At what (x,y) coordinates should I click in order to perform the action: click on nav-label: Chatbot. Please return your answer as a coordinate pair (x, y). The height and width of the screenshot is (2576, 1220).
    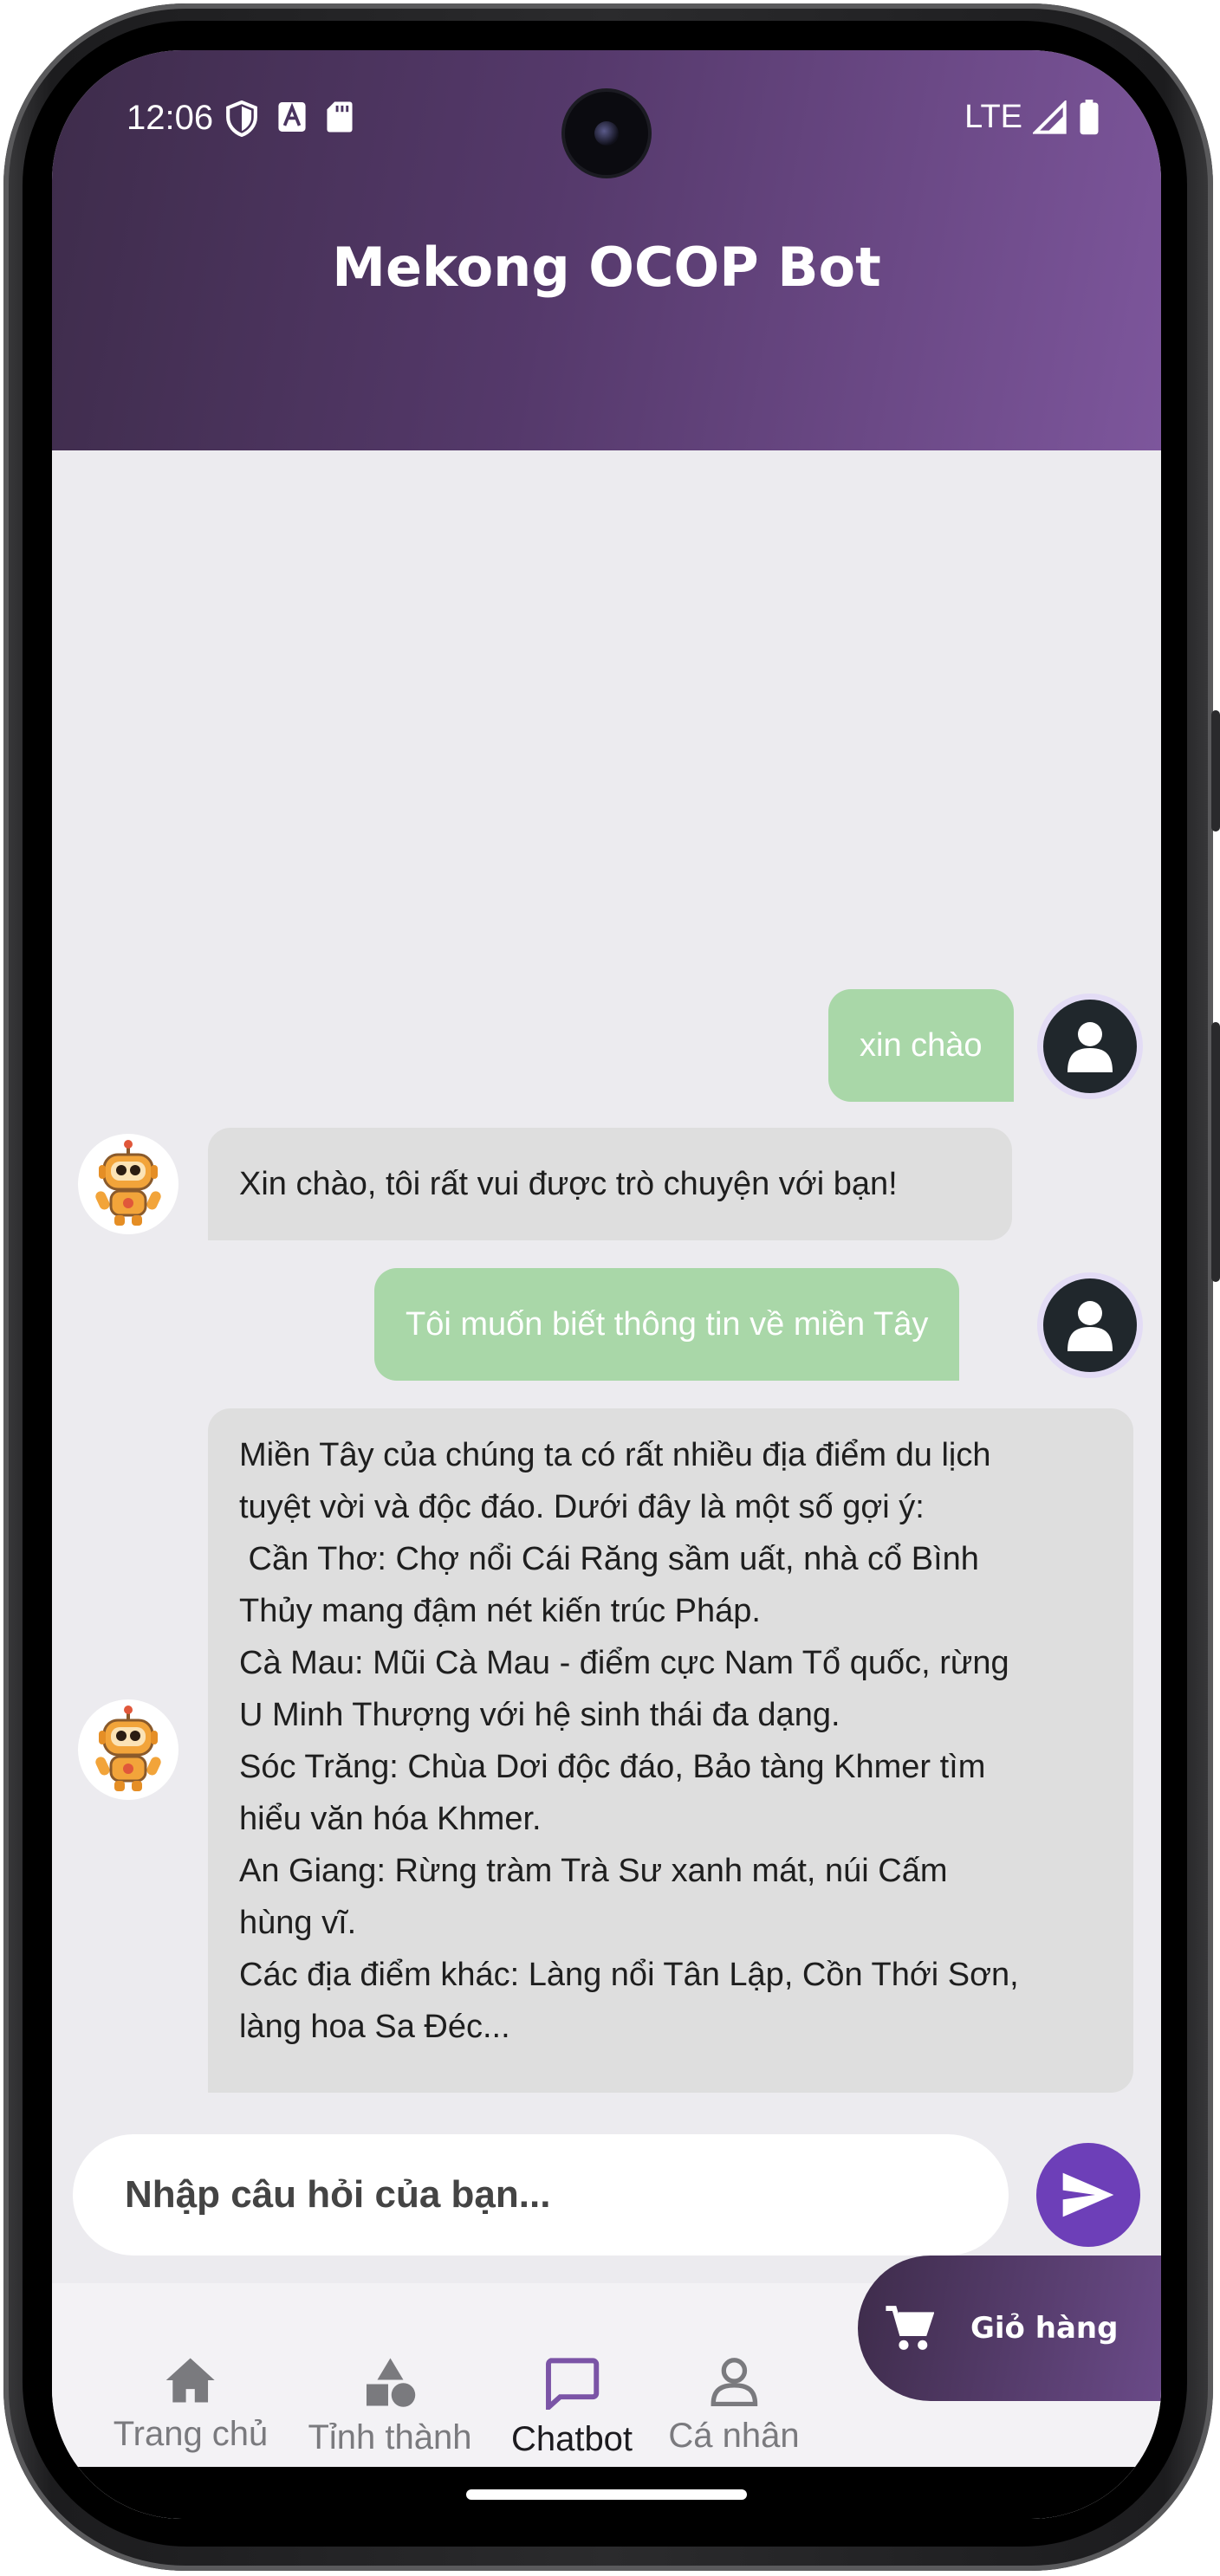
    Looking at the image, I should click on (571, 2439).